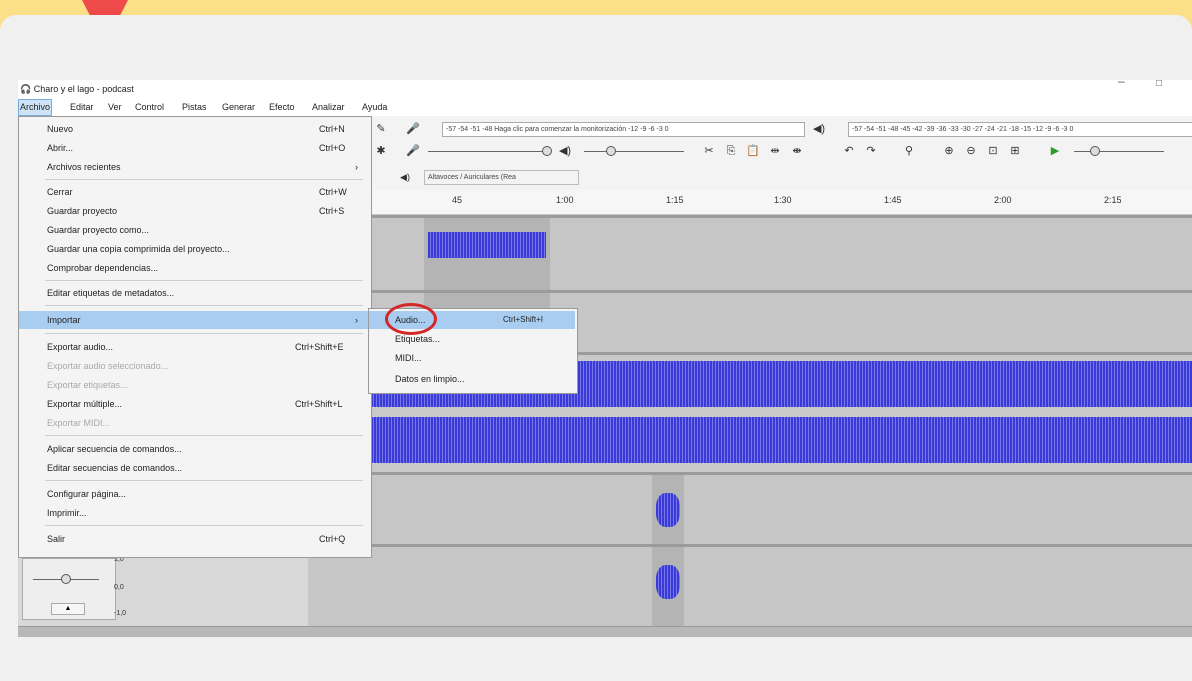 The width and height of the screenshot is (1192, 681). I want to click on menu-pistas: Pistas, so click(194, 107).